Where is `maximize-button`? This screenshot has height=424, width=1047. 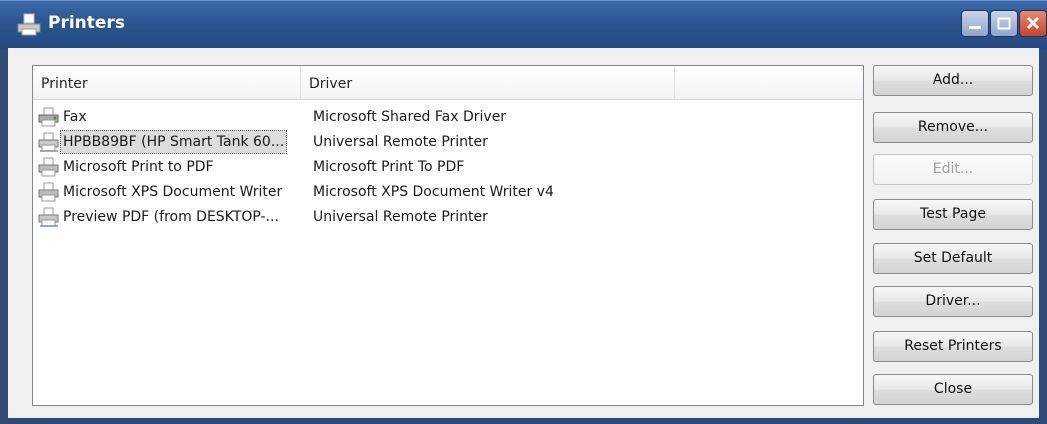 maximize-button is located at coordinates (1004, 23).